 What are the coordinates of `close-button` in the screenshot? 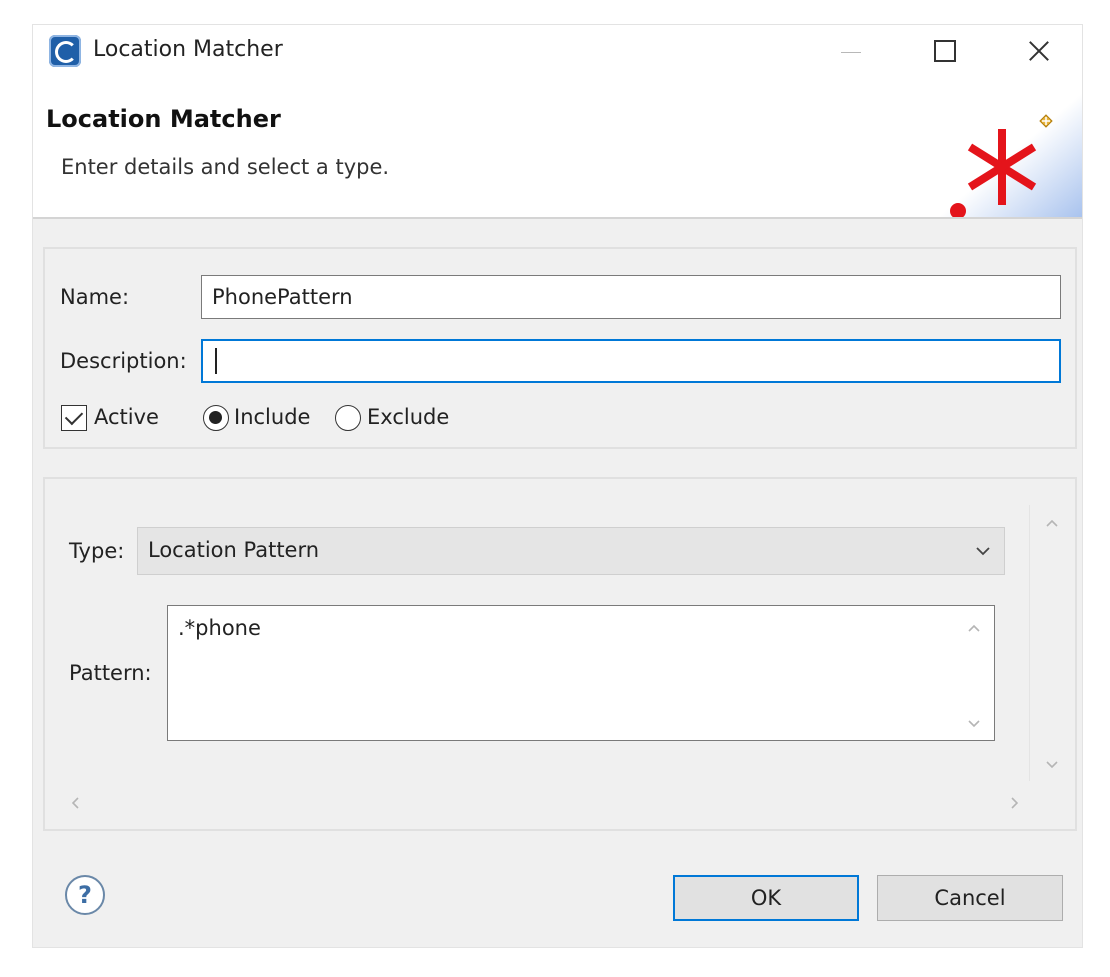 It's located at (1039, 51).